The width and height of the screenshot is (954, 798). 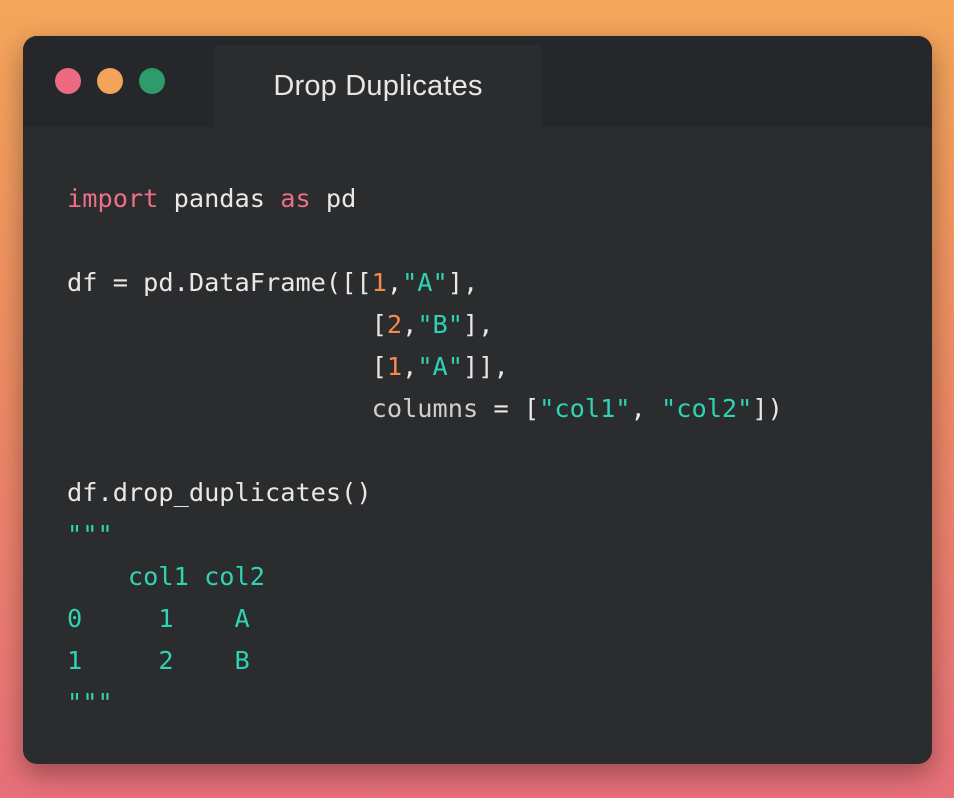 What do you see at coordinates (425, 535) in the screenshot?
I see `output-line-docstring-open: """` at bounding box center [425, 535].